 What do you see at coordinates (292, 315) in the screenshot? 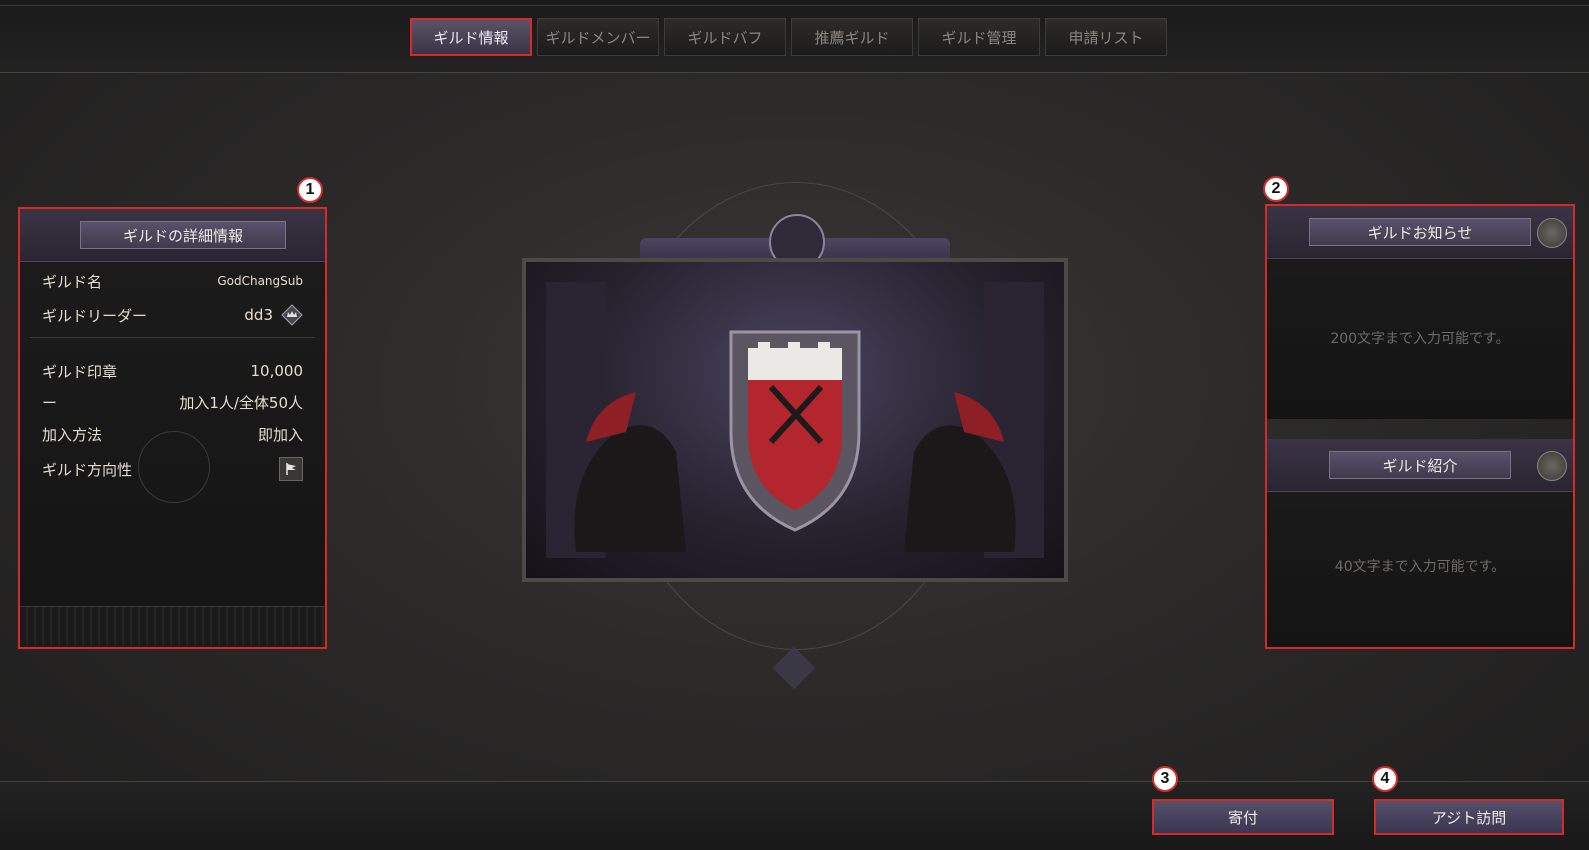
I see `crown-icon` at bounding box center [292, 315].